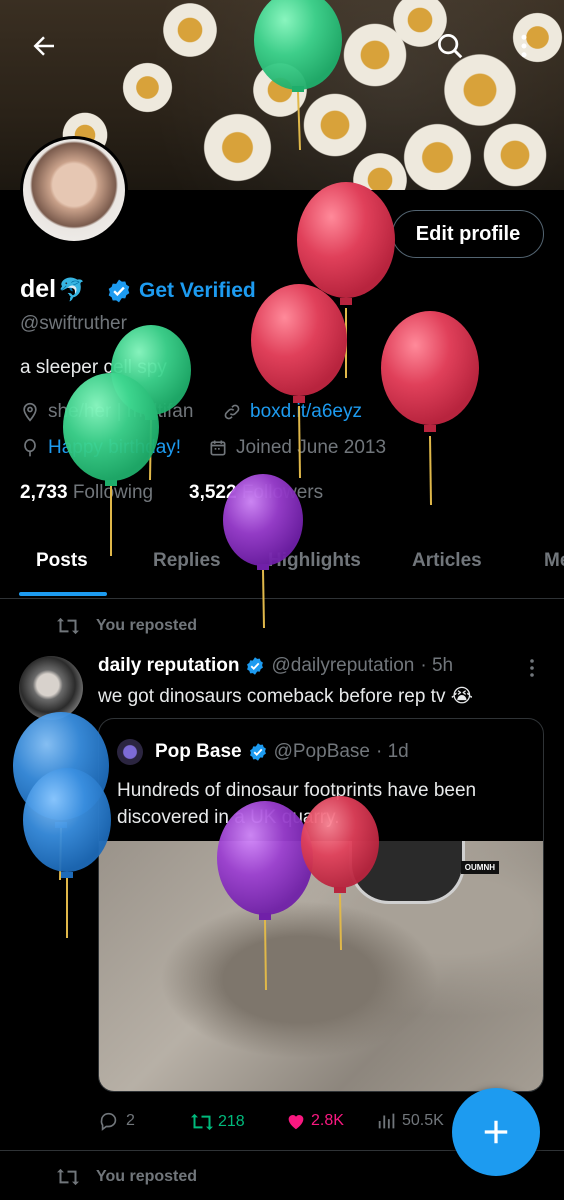  What do you see at coordinates (73, 323) in the screenshot?
I see `profile-handle: @swiftruther` at bounding box center [73, 323].